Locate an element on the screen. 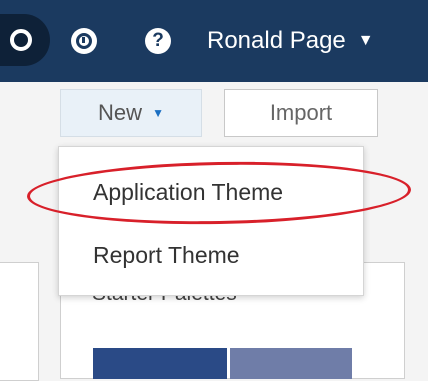  search-button is located at coordinates (25, 40).